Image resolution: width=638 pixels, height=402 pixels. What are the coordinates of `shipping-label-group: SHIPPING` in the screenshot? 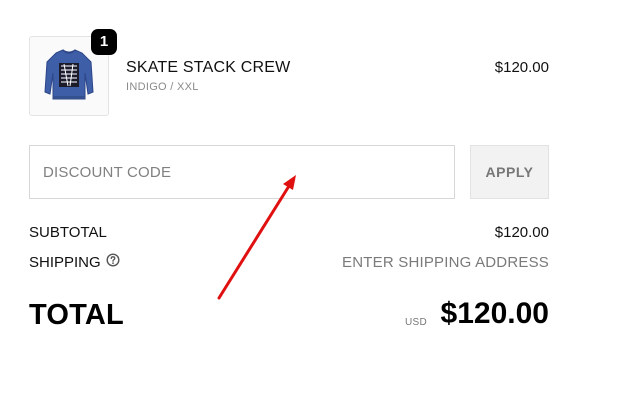 It's located at (74, 262).